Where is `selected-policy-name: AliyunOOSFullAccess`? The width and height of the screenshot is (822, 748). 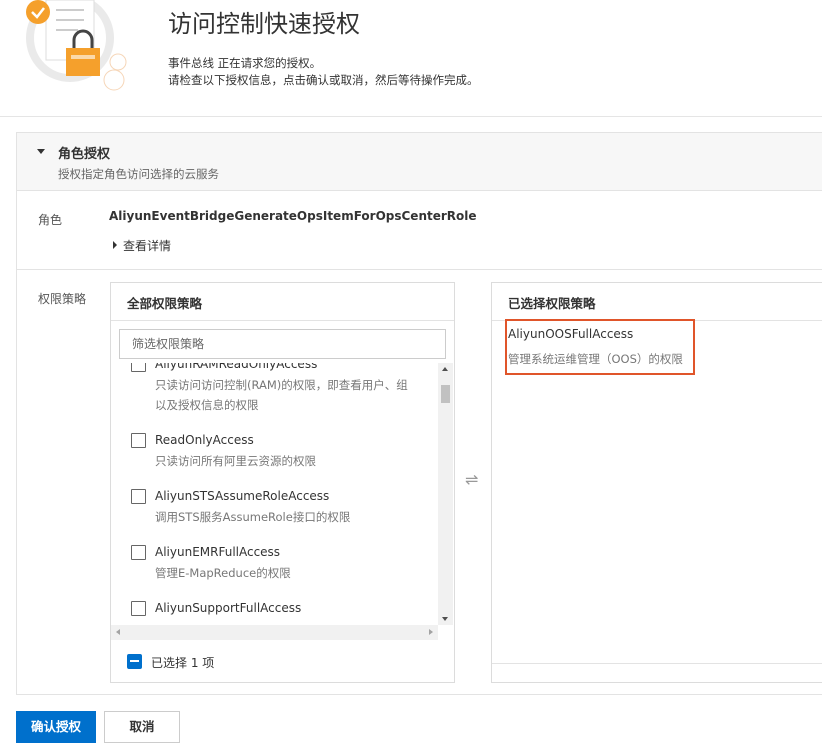
selected-policy-name: AliyunOOSFullAccess is located at coordinates (570, 334).